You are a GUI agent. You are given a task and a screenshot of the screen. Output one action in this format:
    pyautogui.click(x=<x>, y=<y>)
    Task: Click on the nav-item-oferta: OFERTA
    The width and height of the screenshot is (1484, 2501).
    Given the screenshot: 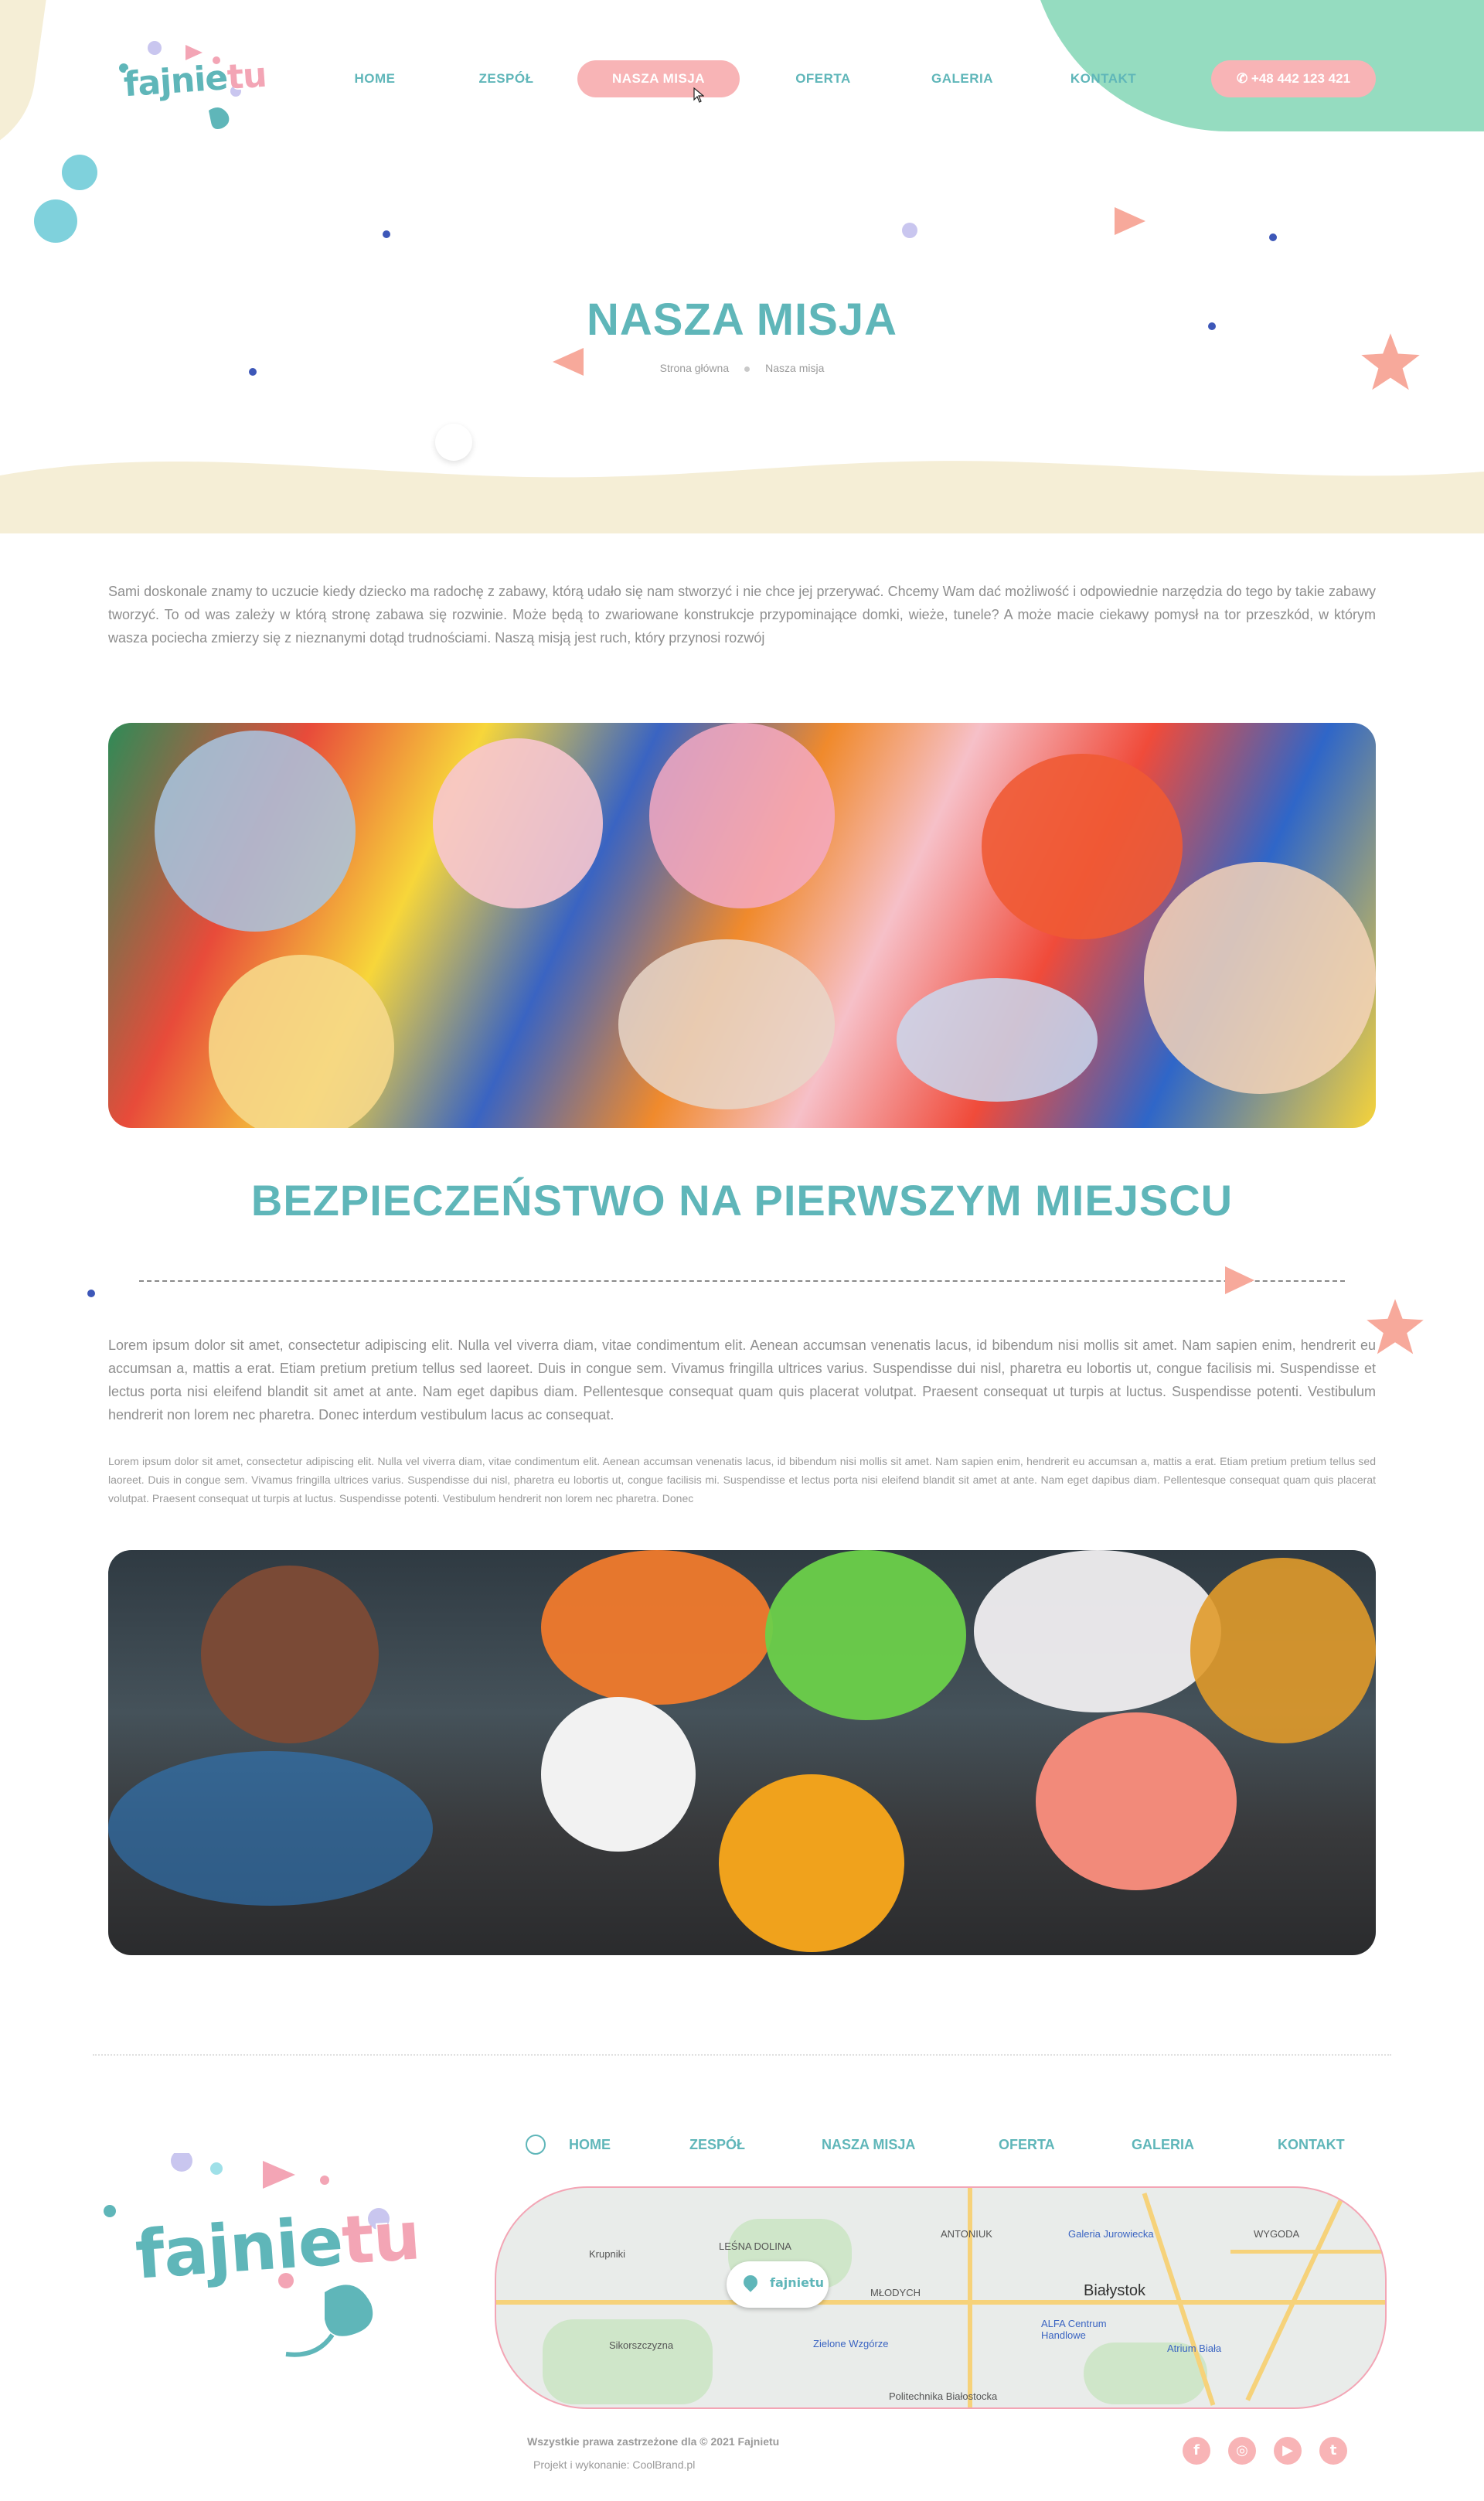 What is the action you would take?
    pyautogui.click(x=823, y=78)
    